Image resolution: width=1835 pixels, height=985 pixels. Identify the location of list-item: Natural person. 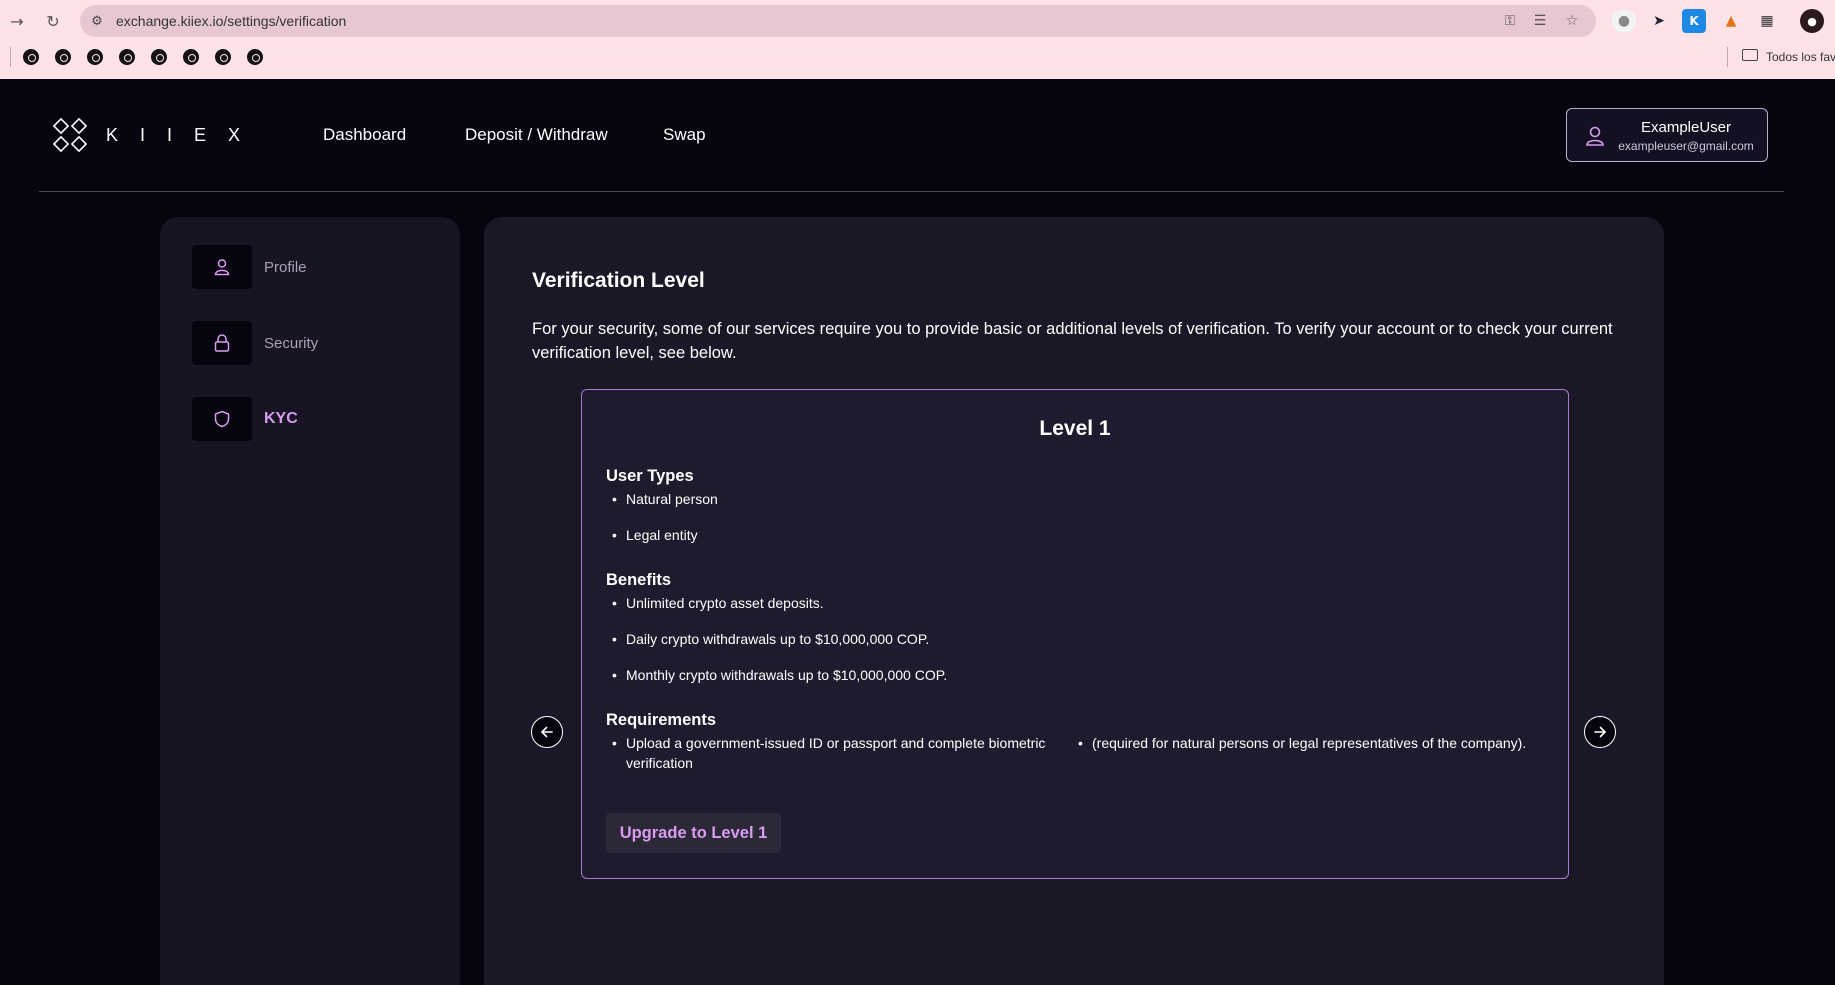
(665, 499).